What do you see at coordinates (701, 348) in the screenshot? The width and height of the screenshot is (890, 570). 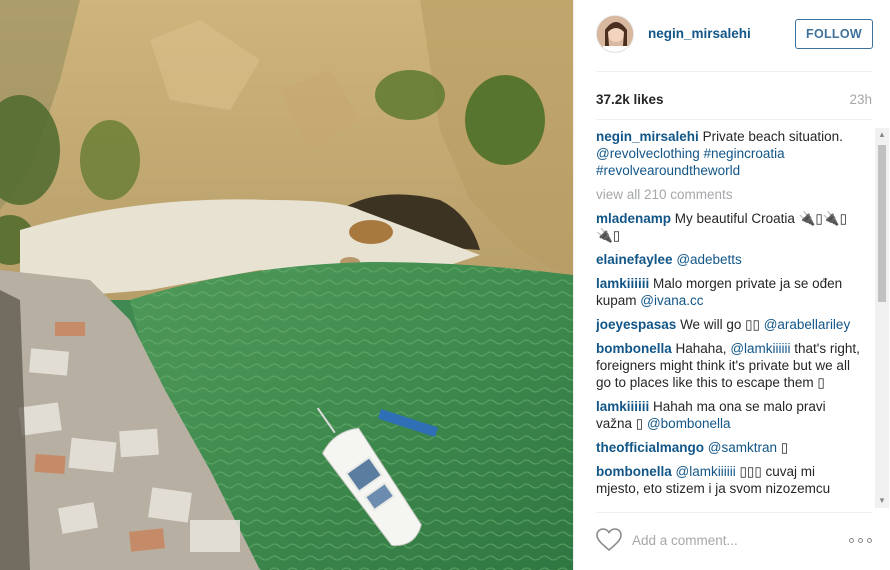 I see `comment-text: Hahaha,` at bounding box center [701, 348].